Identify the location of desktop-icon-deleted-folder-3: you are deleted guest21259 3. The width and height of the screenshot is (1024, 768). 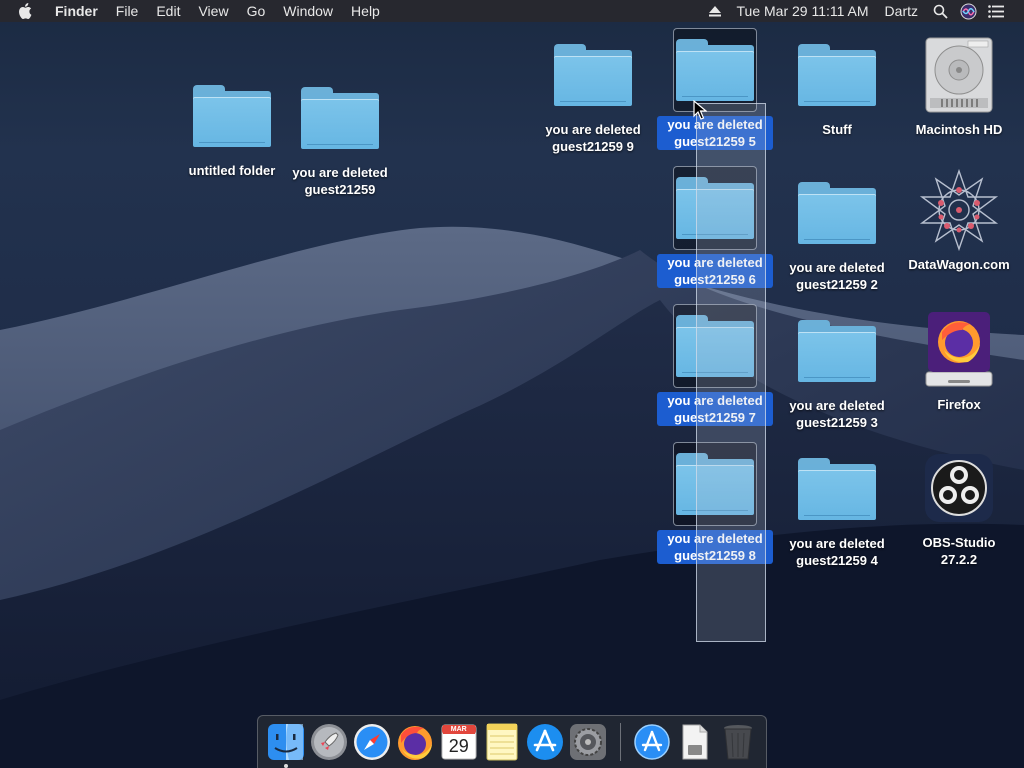
(837, 370).